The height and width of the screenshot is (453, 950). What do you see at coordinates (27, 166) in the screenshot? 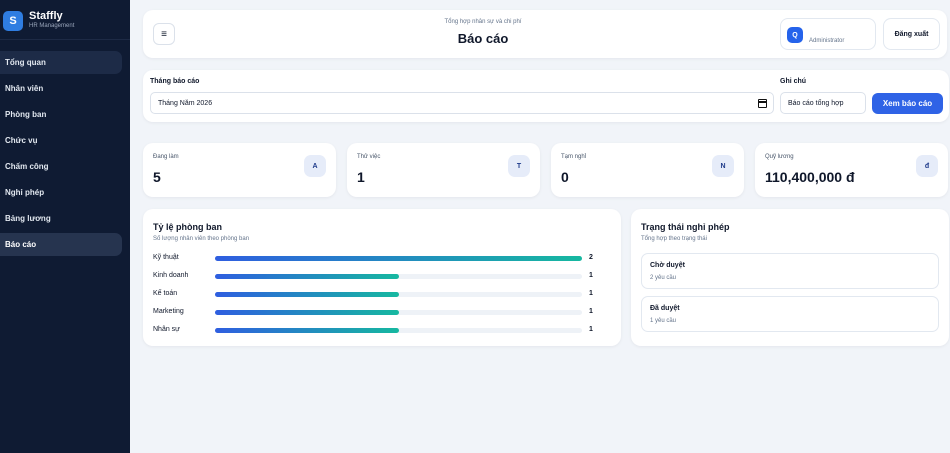
I see `sidebar-item-label: Chấm công` at bounding box center [27, 166].